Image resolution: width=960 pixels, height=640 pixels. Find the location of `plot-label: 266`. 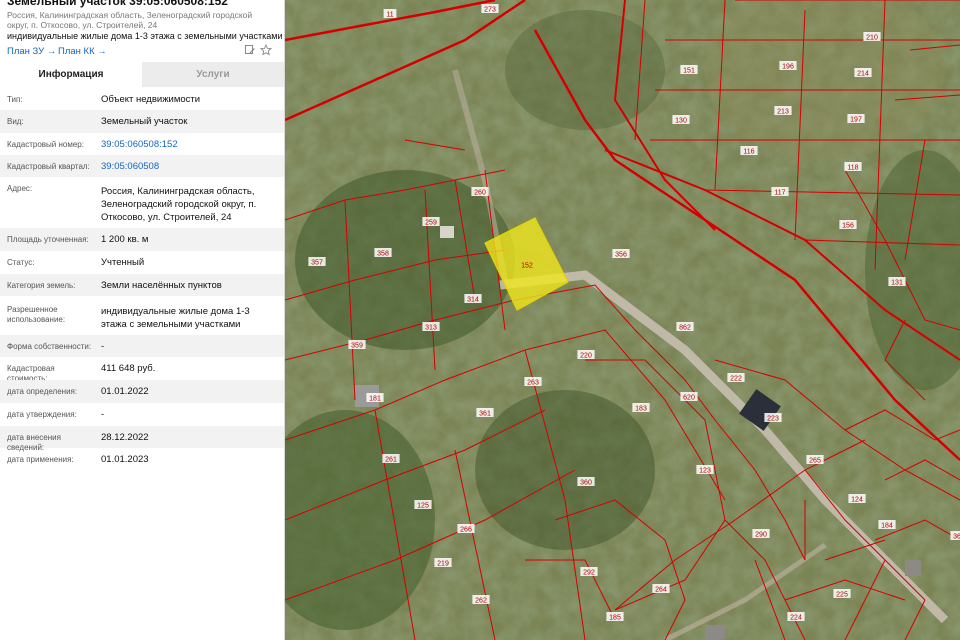

plot-label: 266 is located at coordinates (466, 530).